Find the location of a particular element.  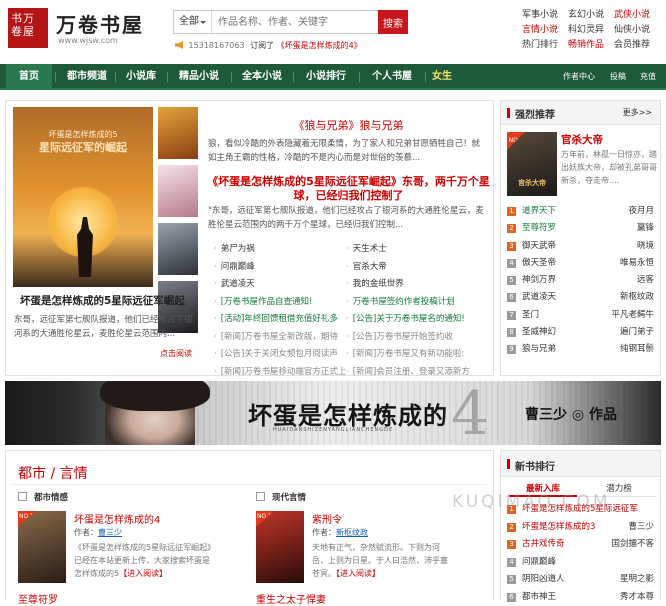

author-link: 新枢纹政 is located at coordinates (352, 532).